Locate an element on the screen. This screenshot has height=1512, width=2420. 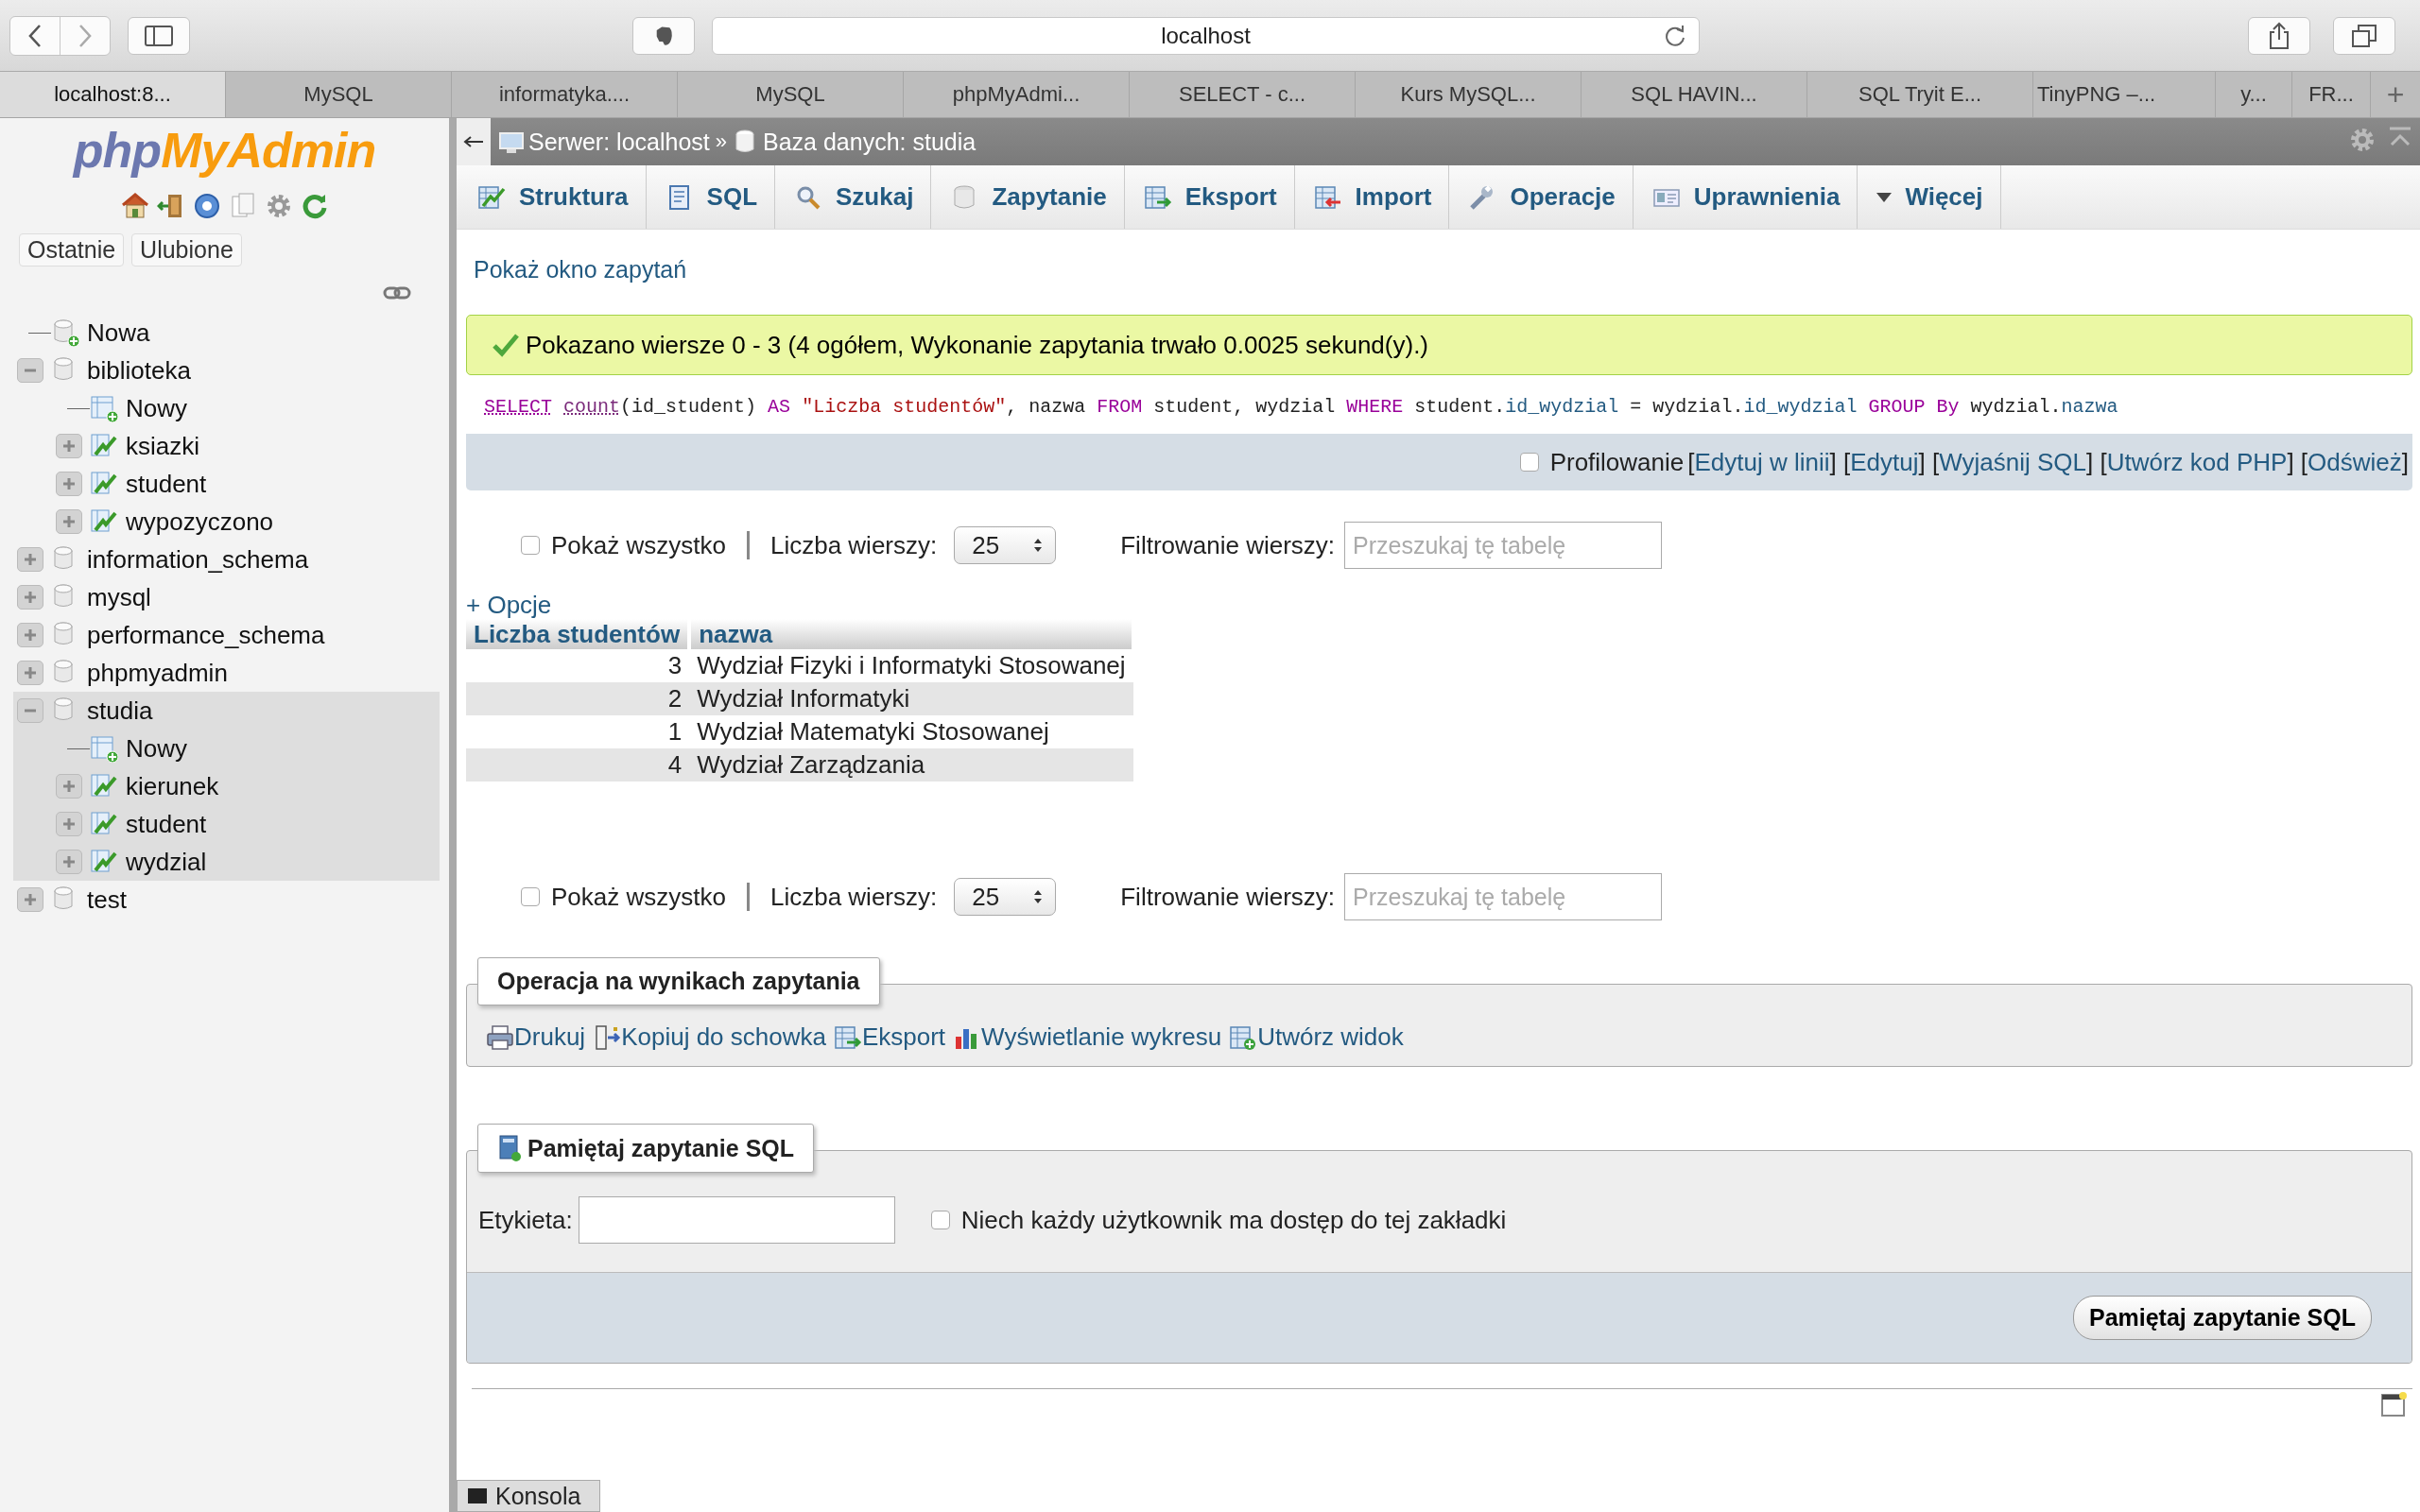
elephant-icon is located at coordinates (664, 35).